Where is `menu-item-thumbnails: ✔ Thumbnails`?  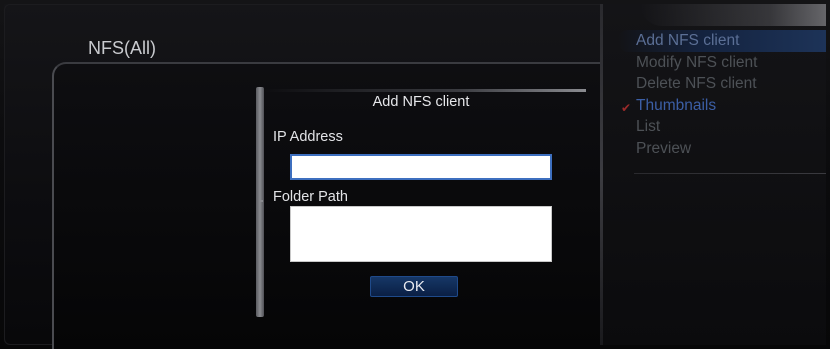 menu-item-thumbnails: ✔ Thumbnails is located at coordinates (722, 106).